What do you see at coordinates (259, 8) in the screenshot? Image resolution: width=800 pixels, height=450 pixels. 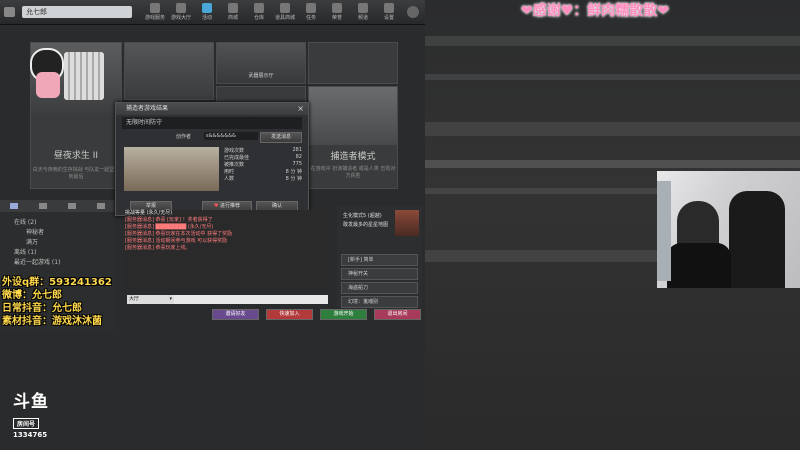 I see `storage-icon` at bounding box center [259, 8].